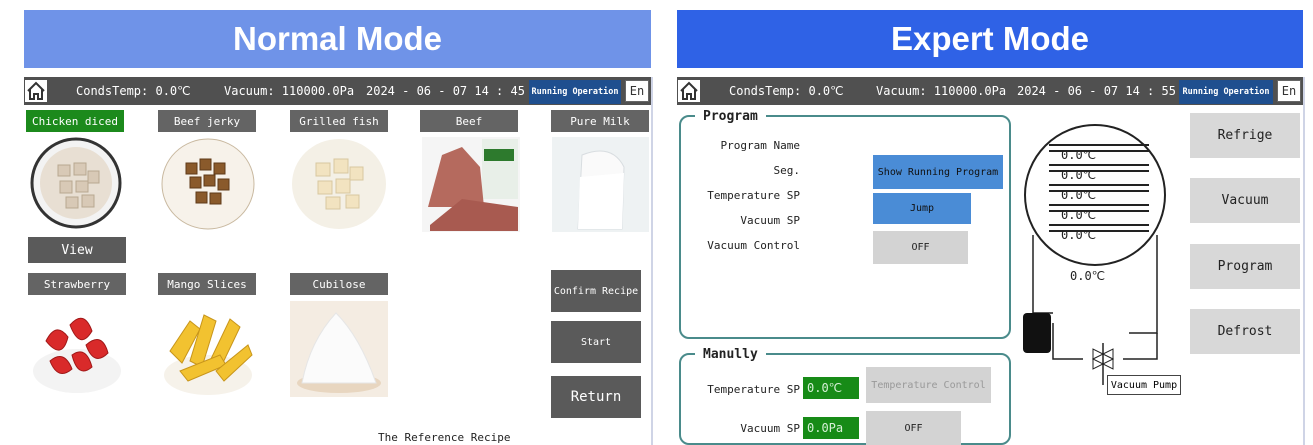 The image size is (1313, 445). Describe the element at coordinates (787, 170) in the screenshot. I see `segment-label: Seg.` at that location.